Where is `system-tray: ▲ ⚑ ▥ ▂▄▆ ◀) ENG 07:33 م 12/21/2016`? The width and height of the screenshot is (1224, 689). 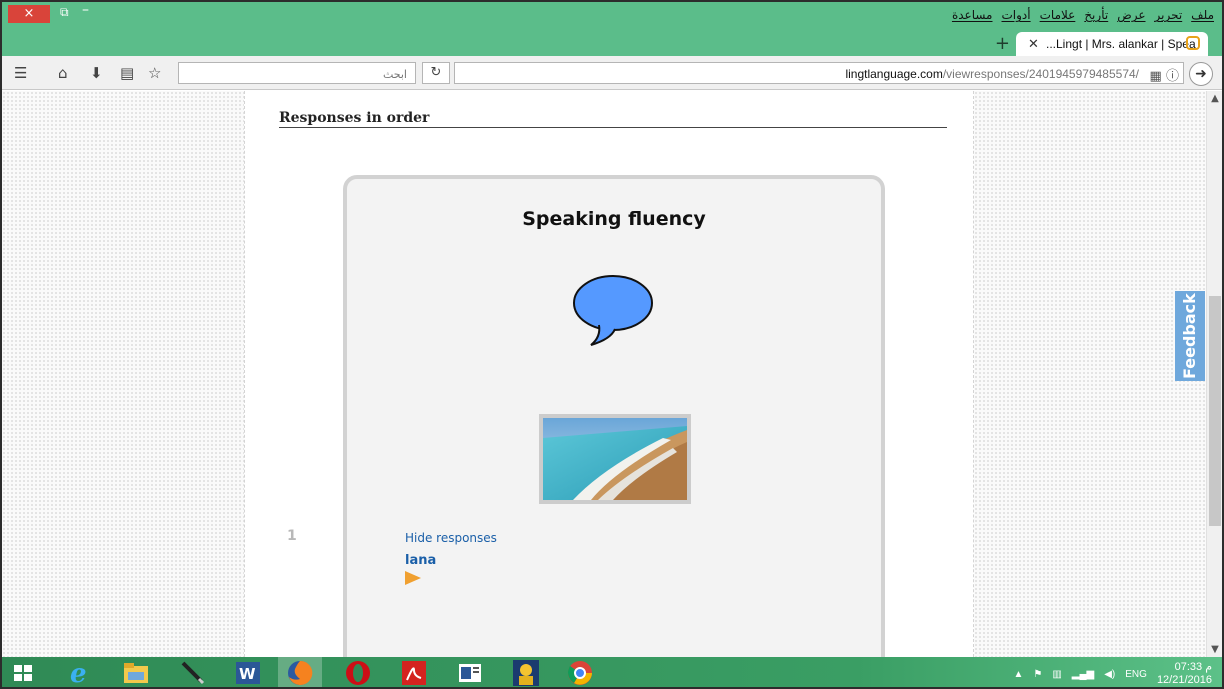
system-tray: ▲ ⚑ ▥ ▂▄▆ ◀) ENG 07:33 م 12/21/2016 is located at coordinates (1112, 674).